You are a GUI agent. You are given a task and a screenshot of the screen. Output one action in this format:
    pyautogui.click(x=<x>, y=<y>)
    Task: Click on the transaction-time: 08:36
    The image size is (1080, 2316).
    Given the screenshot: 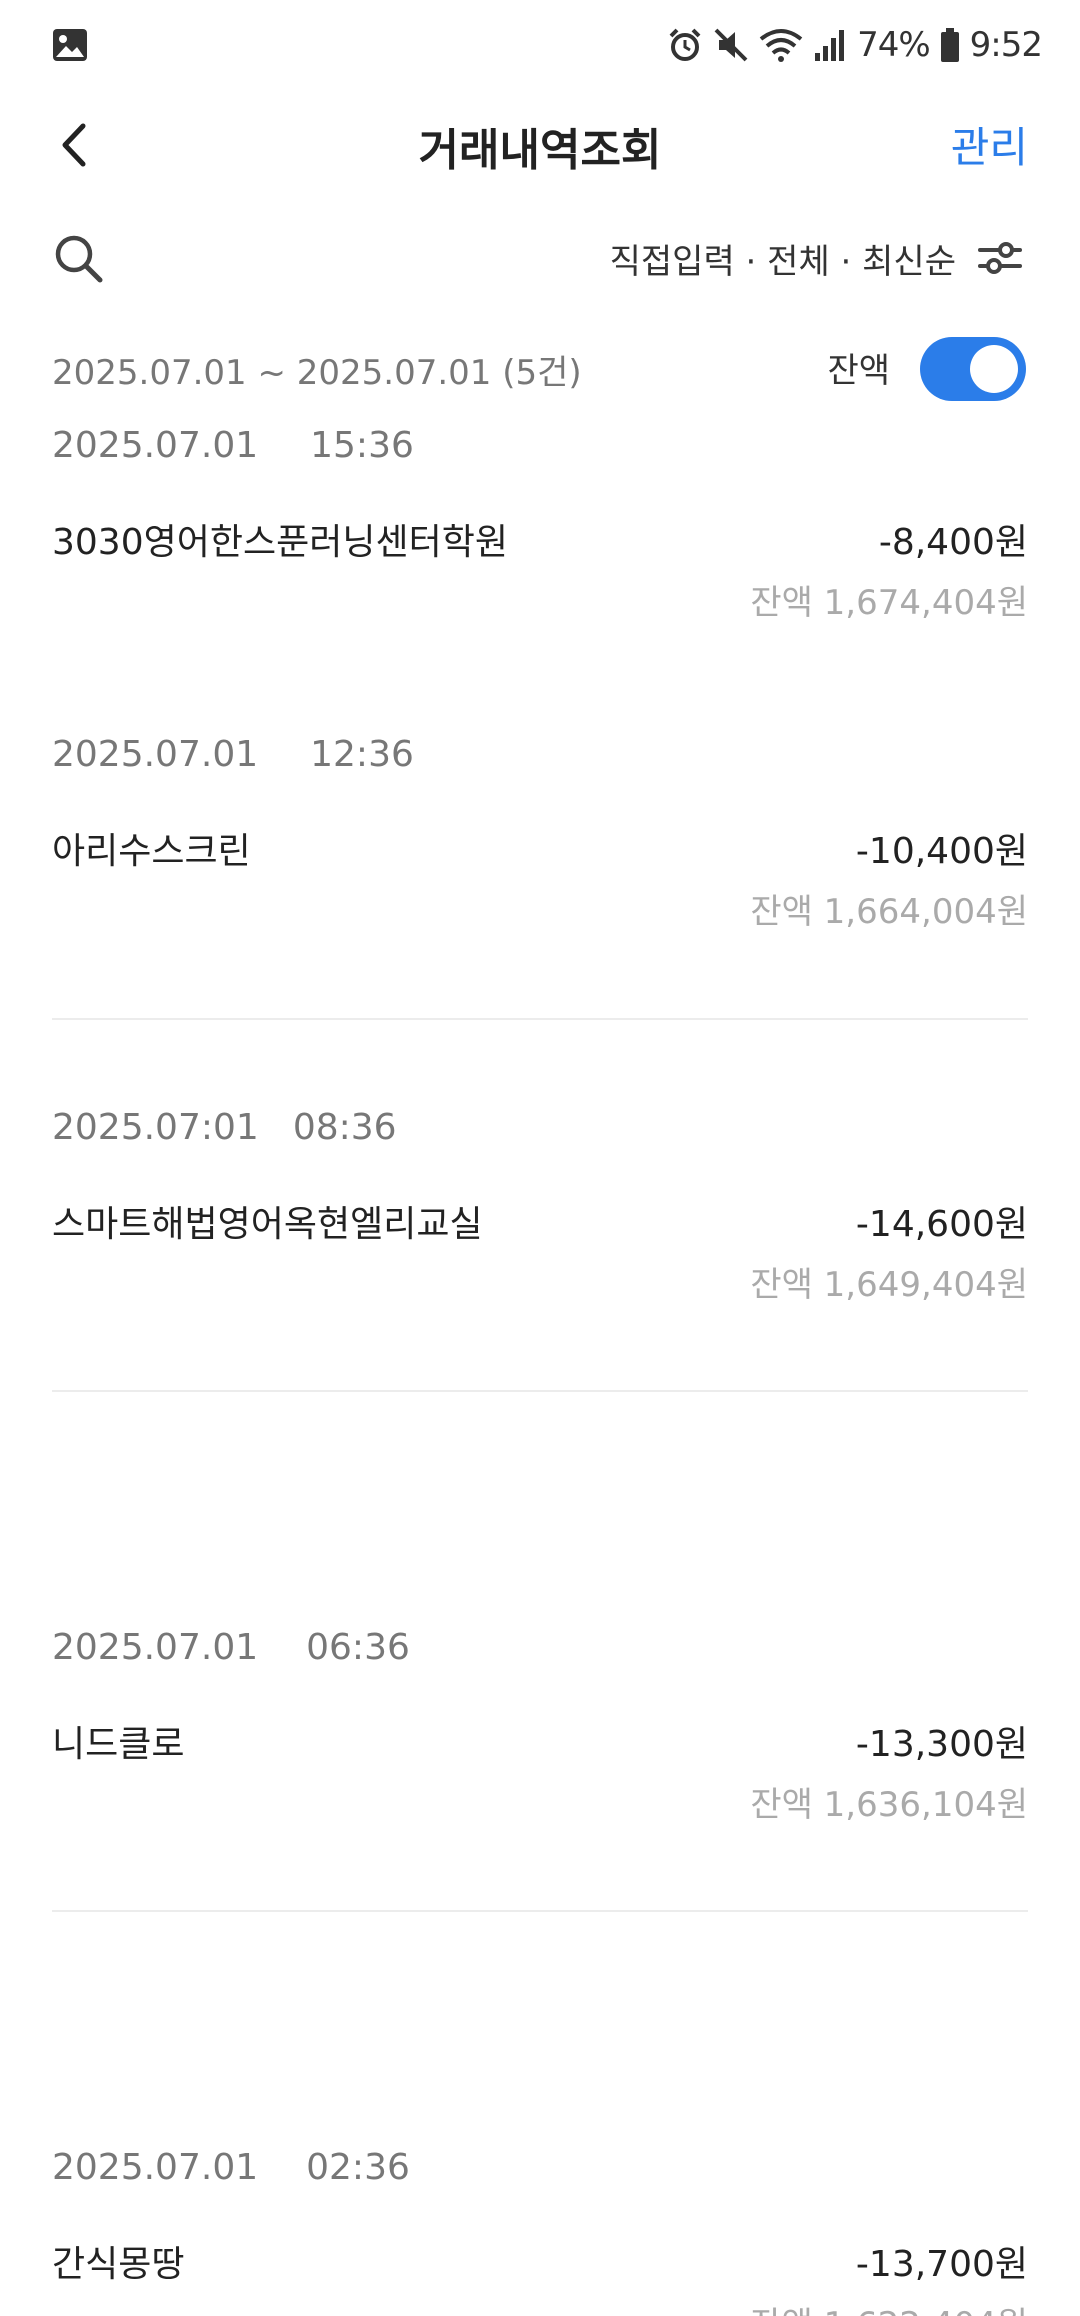 What is the action you would take?
    pyautogui.click(x=344, y=1127)
    